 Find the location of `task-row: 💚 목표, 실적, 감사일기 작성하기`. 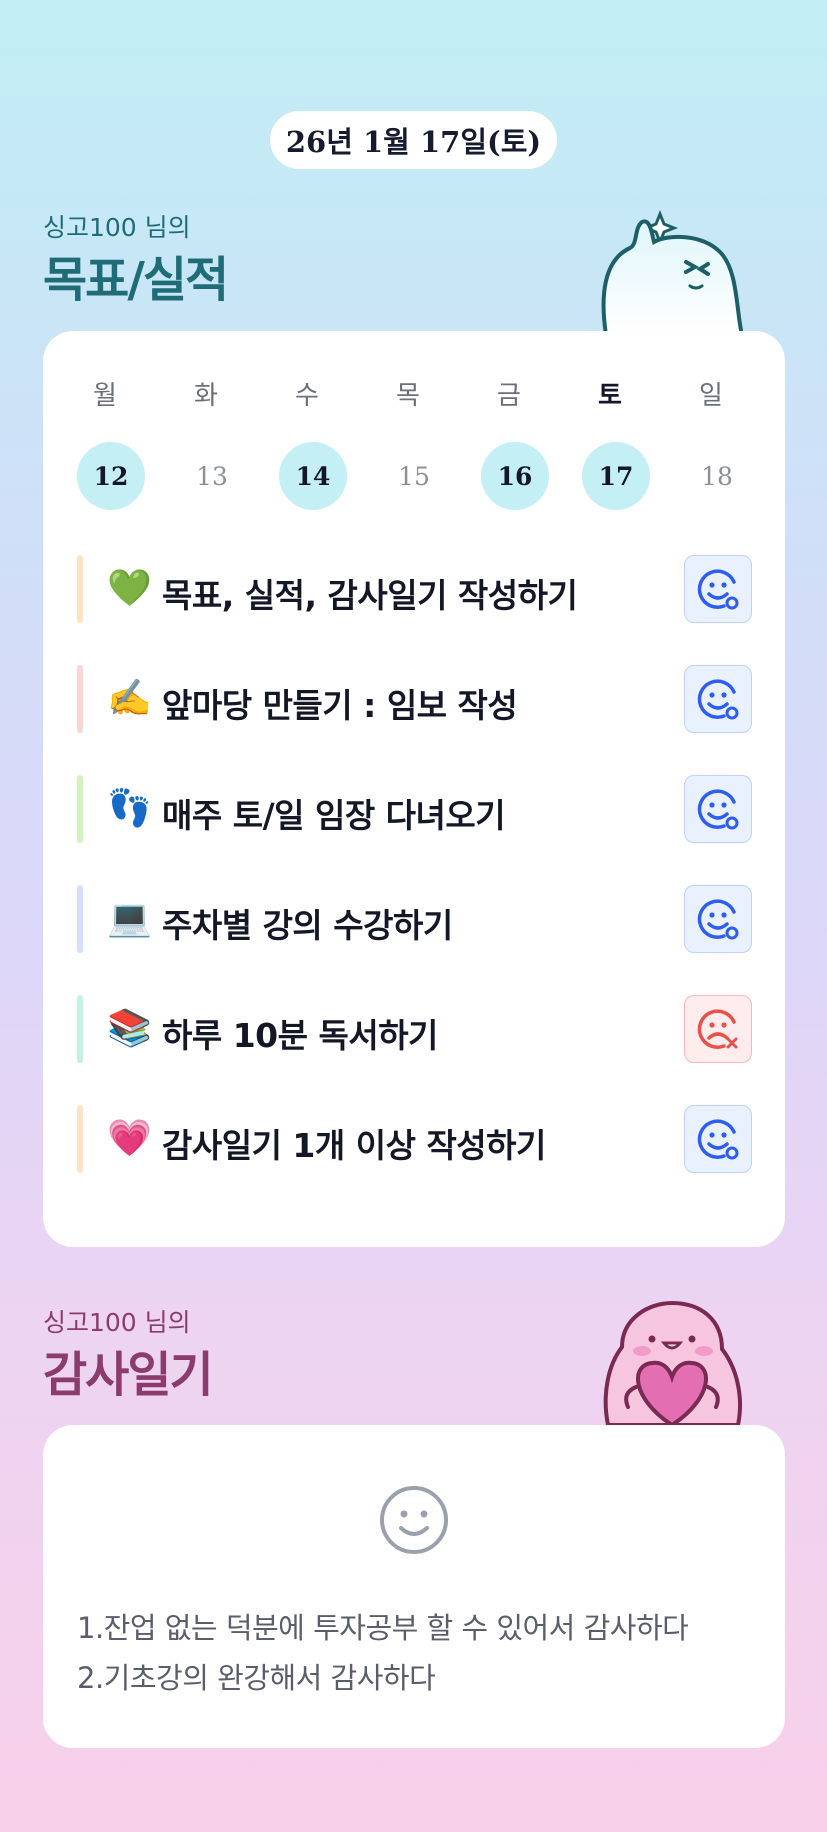

task-row: 💚 목표, 실적, 감사일기 작성하기 is located at coordinates (414, 589).